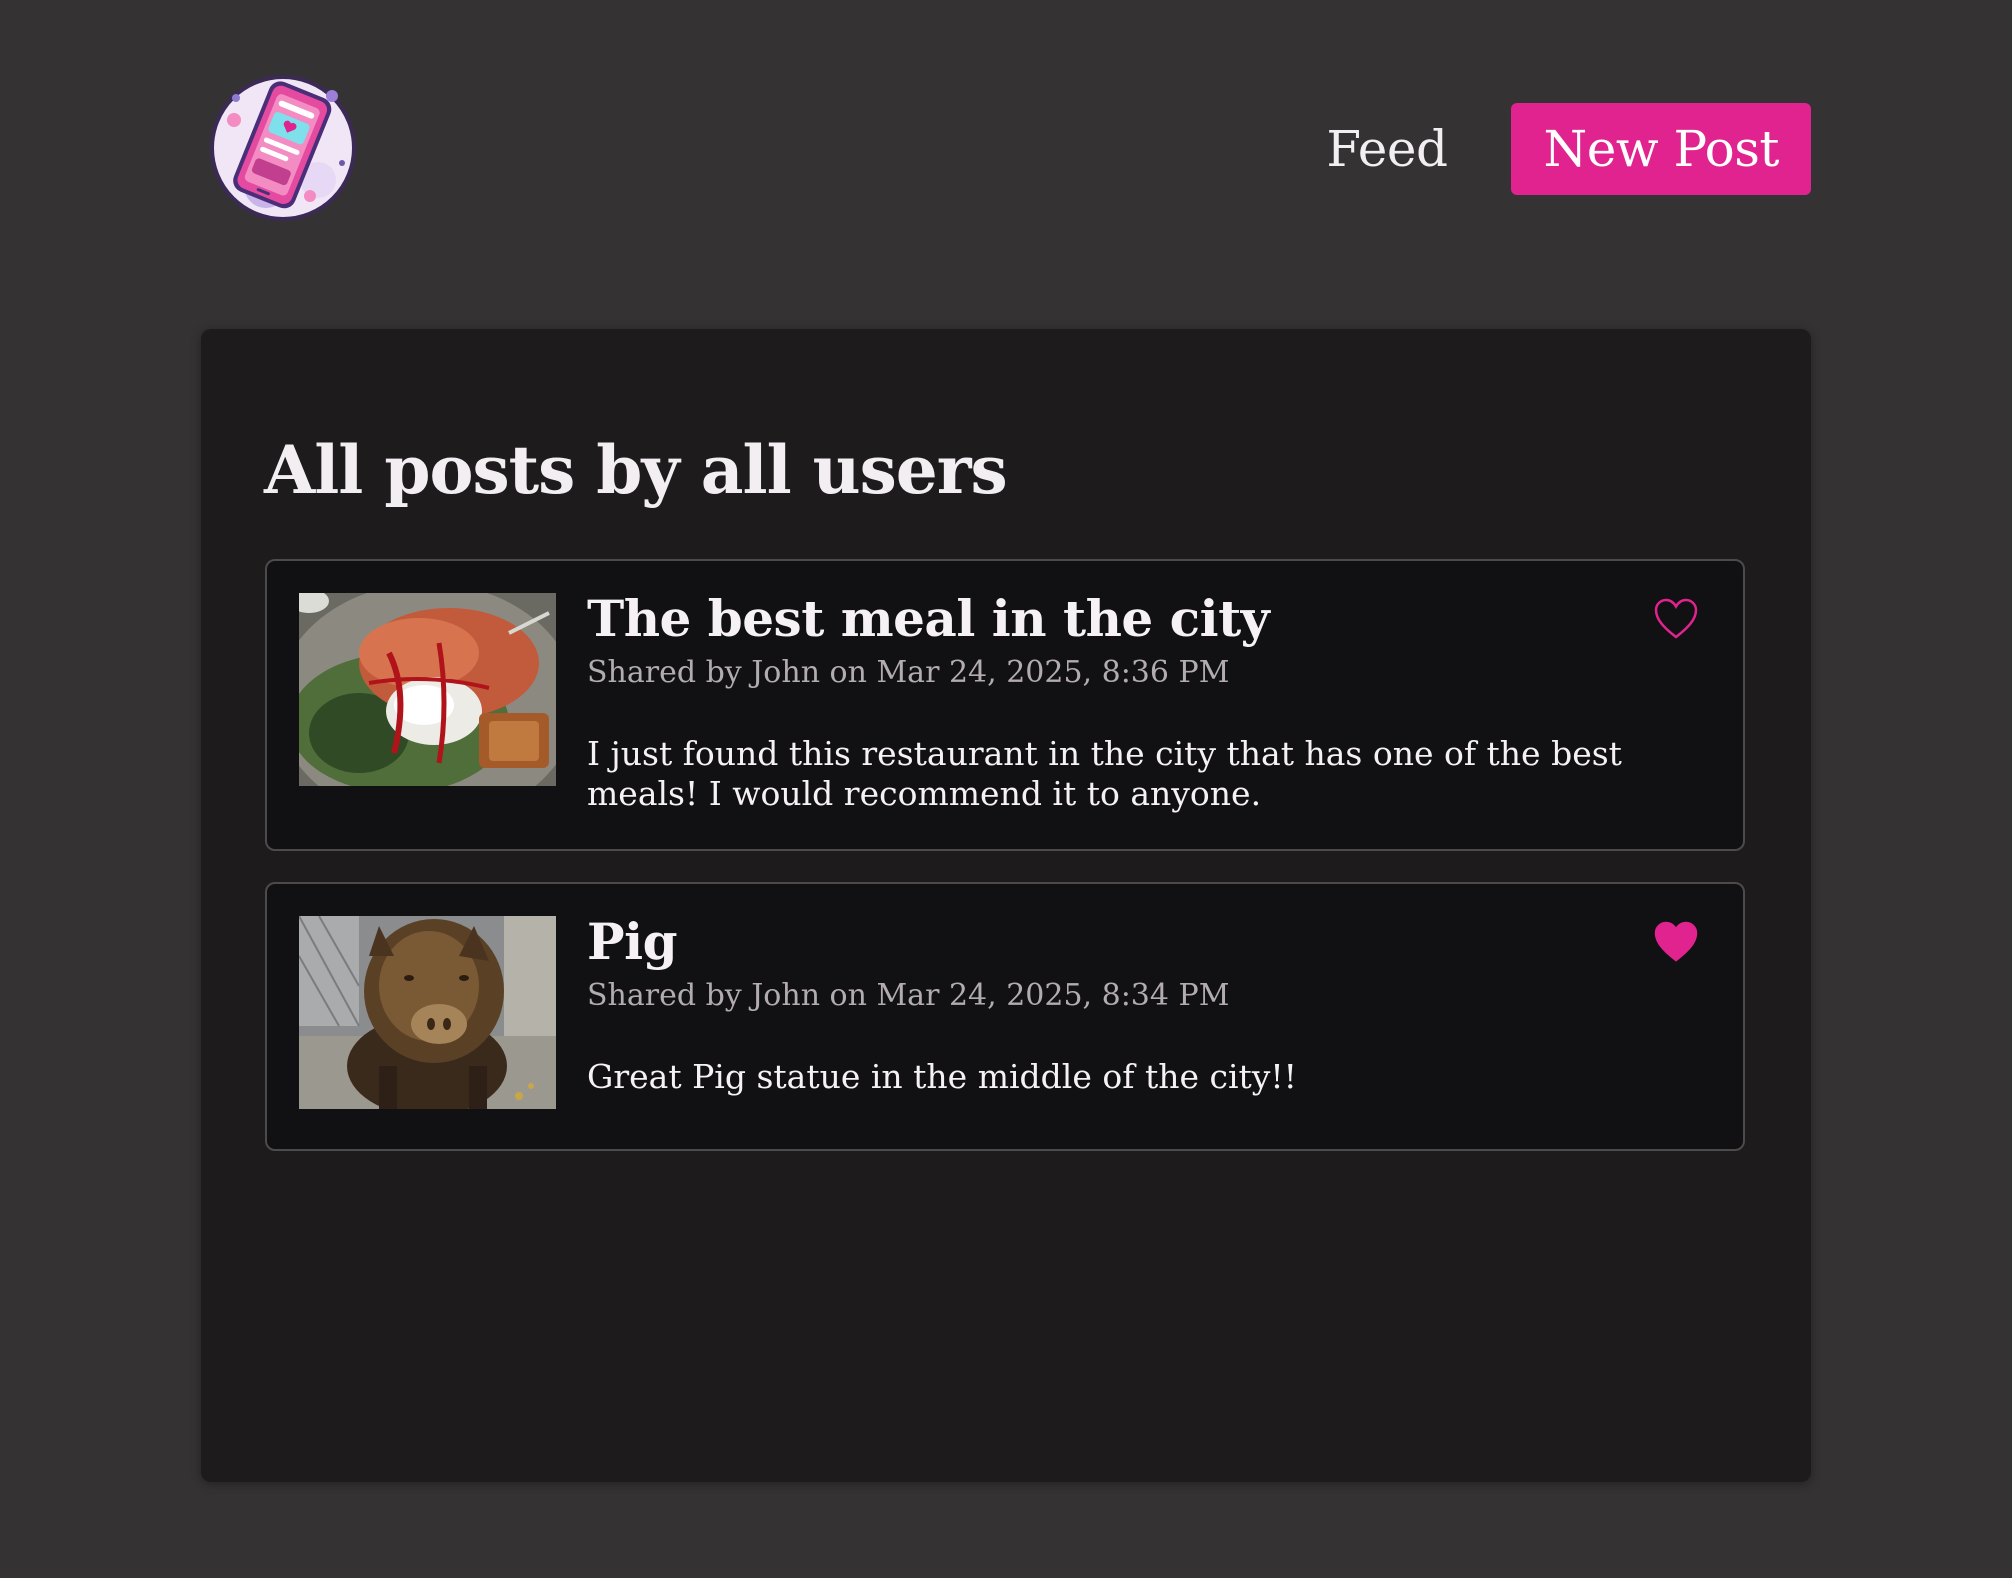 The width and height of the screenshot is (2012, 1578). I want to click on post-meta: Shared by John on Mar 24, 2025, 8:34 PM, so click(908, 995).